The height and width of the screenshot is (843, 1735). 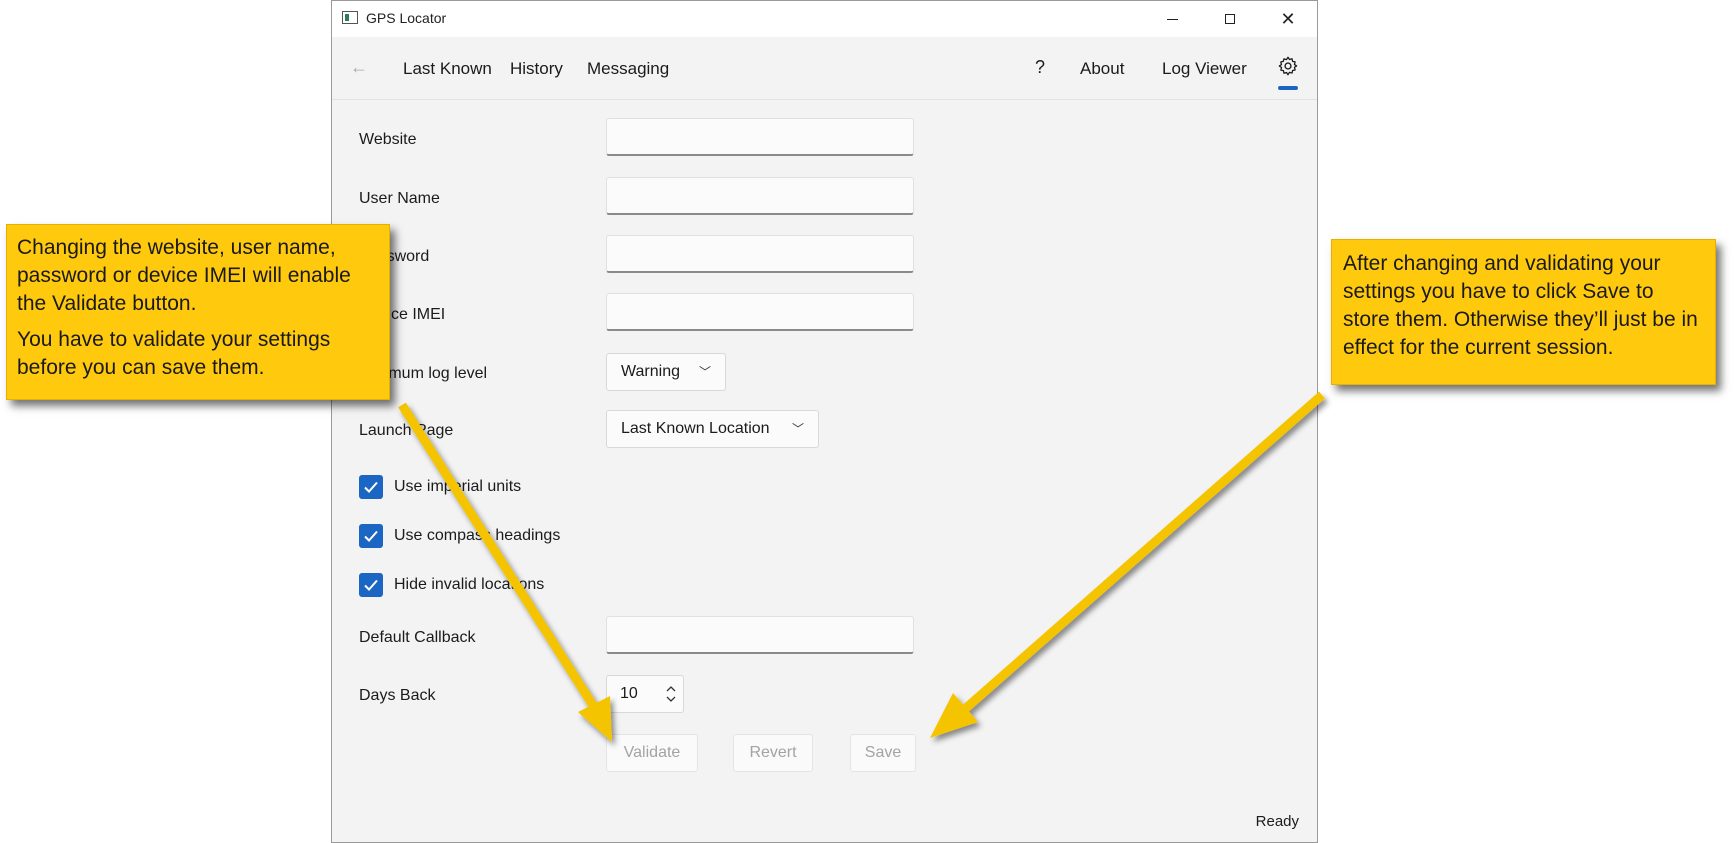 I want to click on default-callback-label: Default Callback, so click(x=417, y=637).